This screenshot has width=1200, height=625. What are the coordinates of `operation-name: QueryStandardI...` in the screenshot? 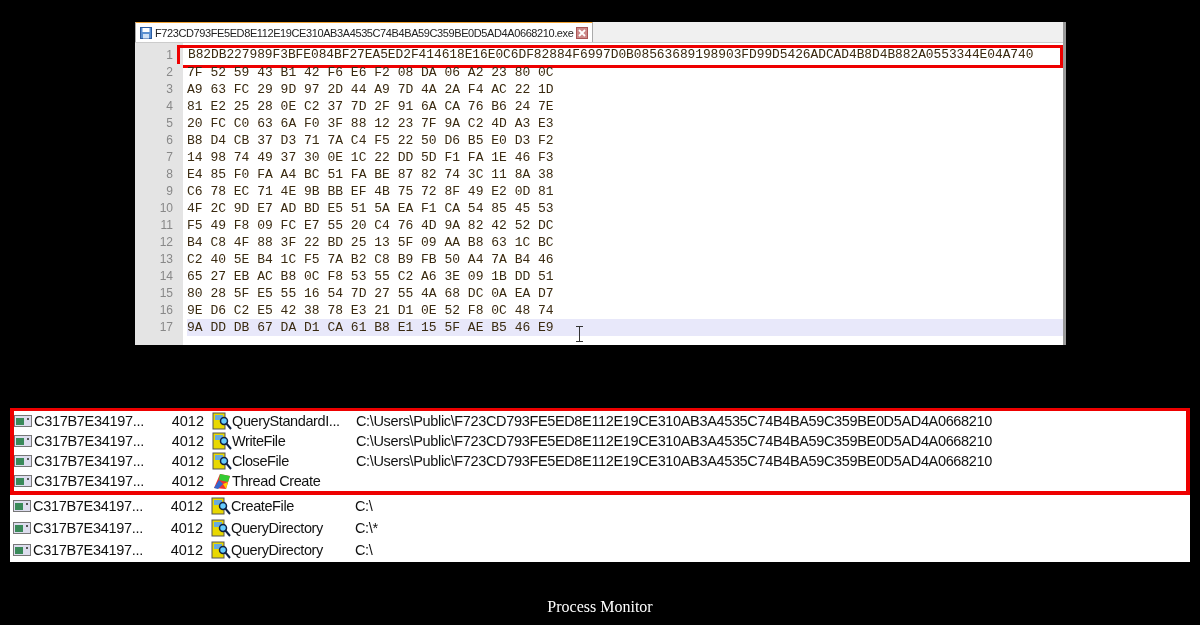 It's located at (286, 421).